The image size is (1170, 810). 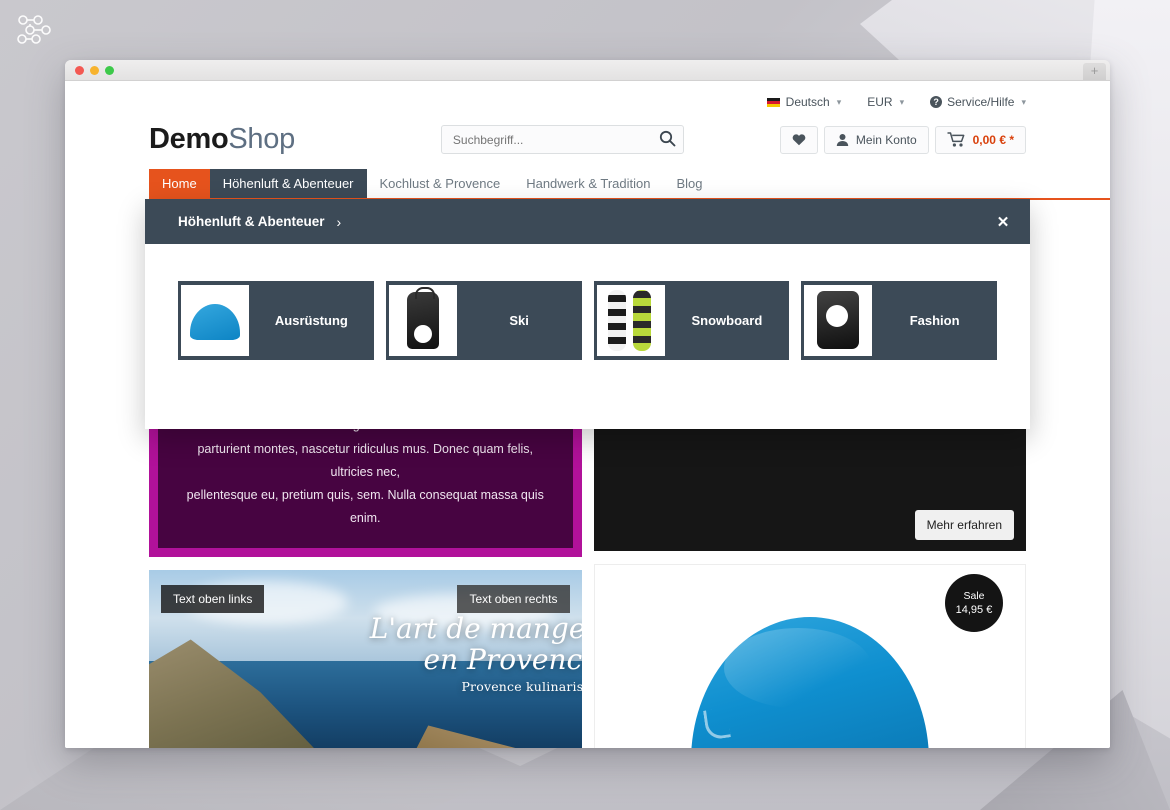 I want to click on category-label: Snowboard, so click(x=727, y=320).